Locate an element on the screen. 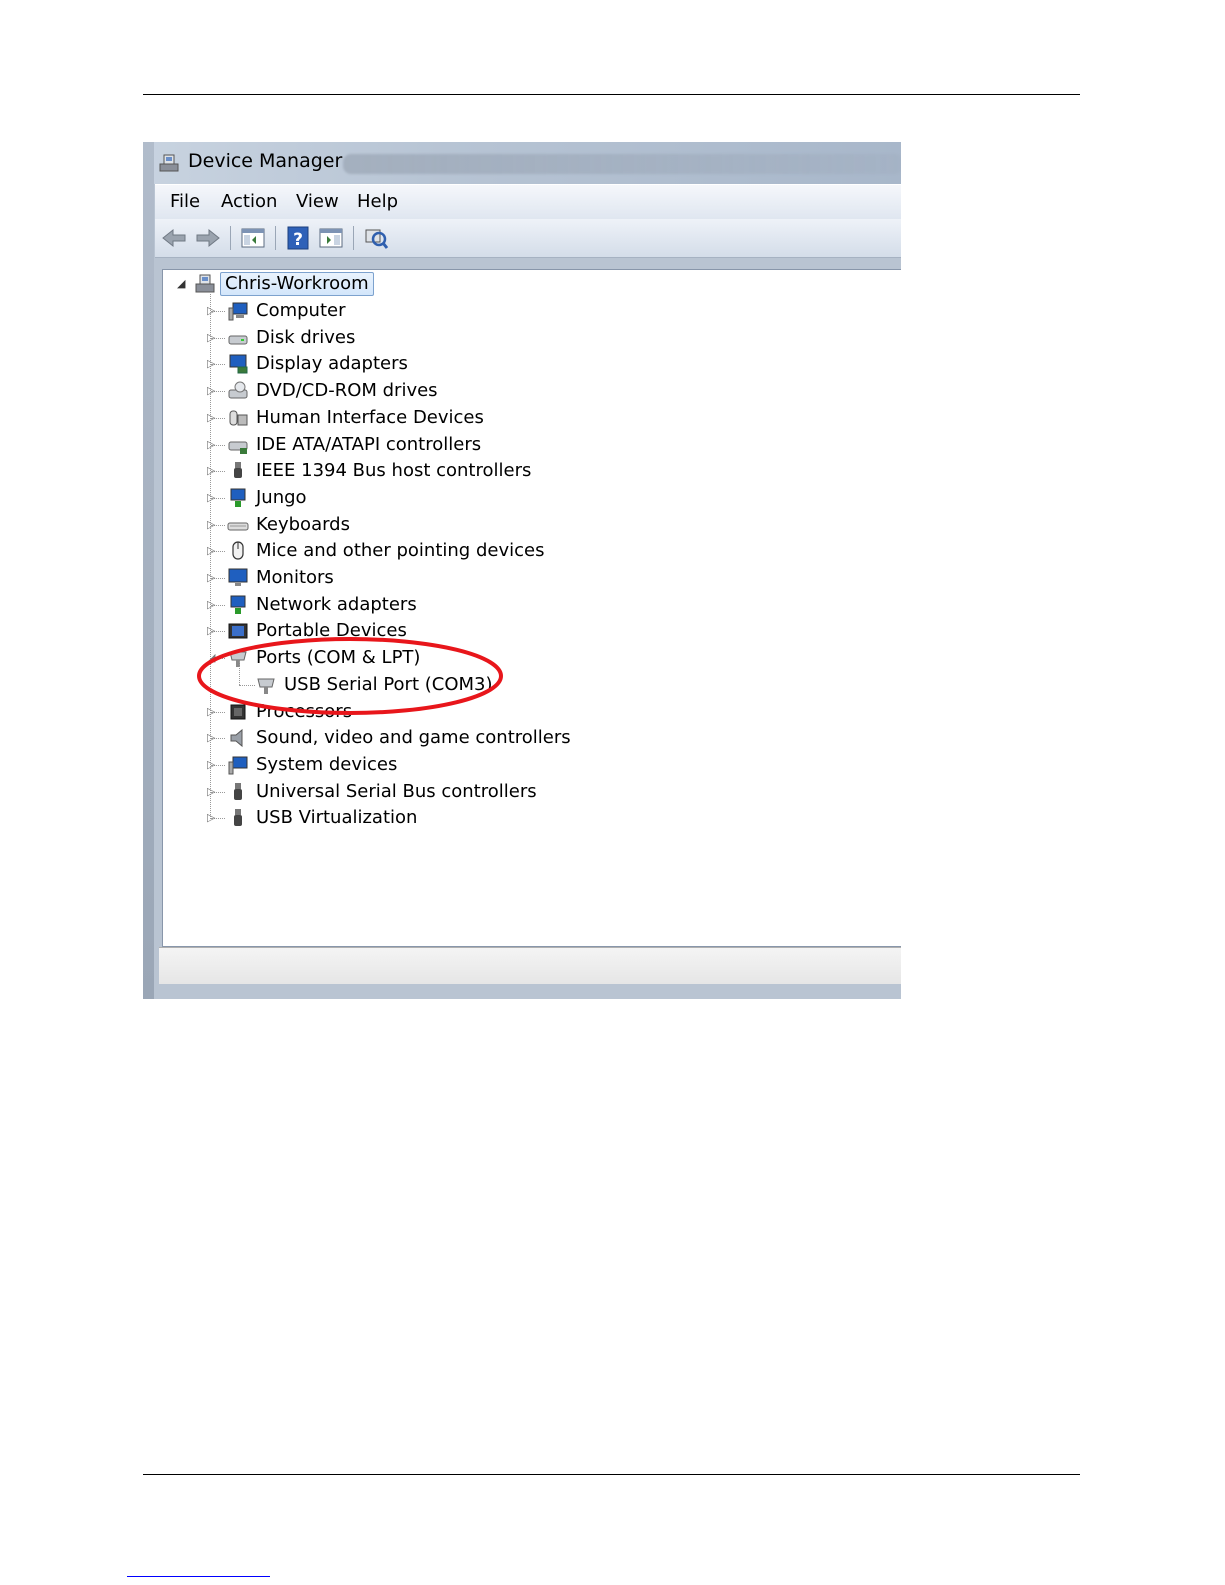 The width and height of the screenshot is (1225, 1585). tree-category-jungo: ▷ Jungo is located at coordinates (417, 498).